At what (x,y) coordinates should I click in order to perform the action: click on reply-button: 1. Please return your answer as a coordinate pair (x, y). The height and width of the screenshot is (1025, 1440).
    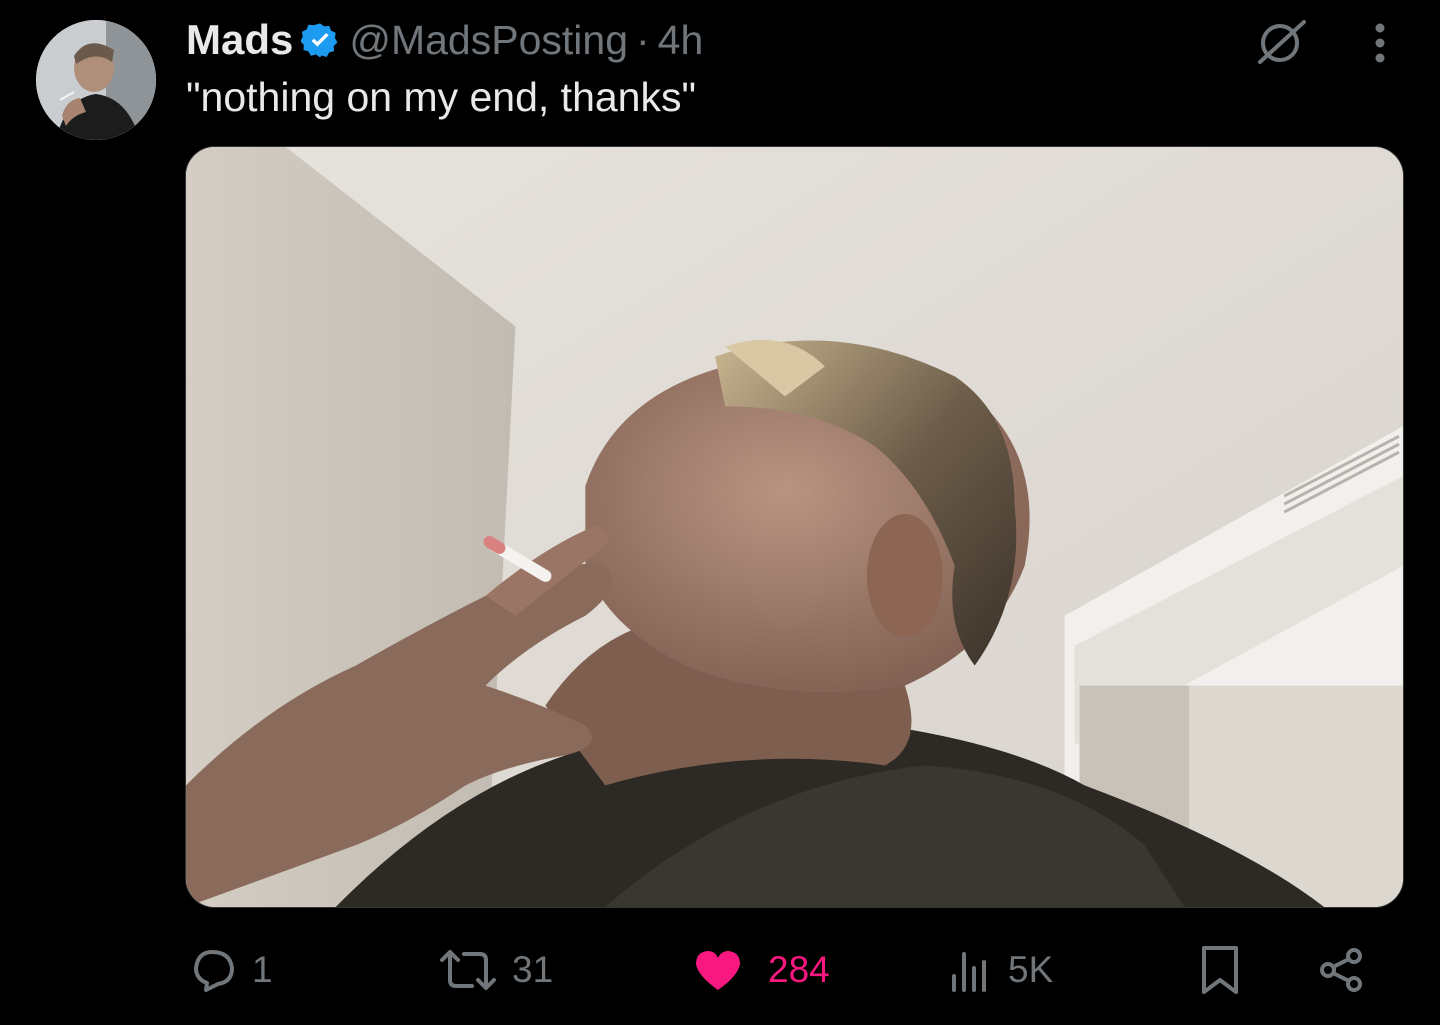
    Looking at the image, I should click on (231, 970).